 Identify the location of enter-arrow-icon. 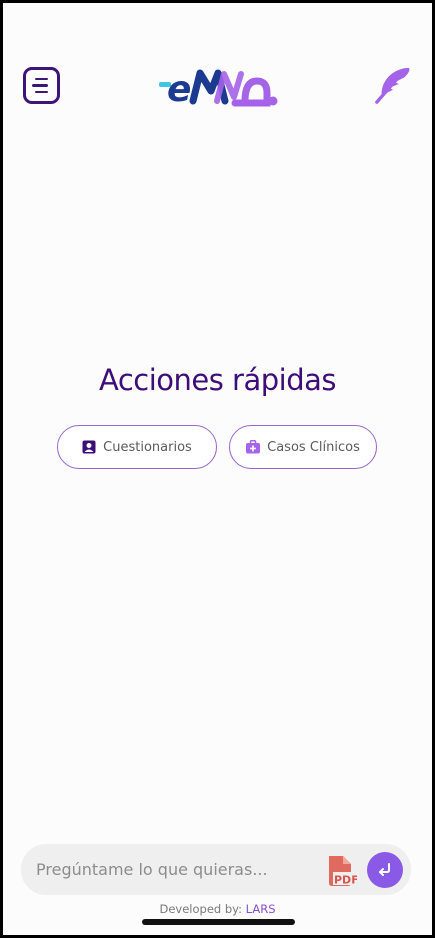
(384, 869).